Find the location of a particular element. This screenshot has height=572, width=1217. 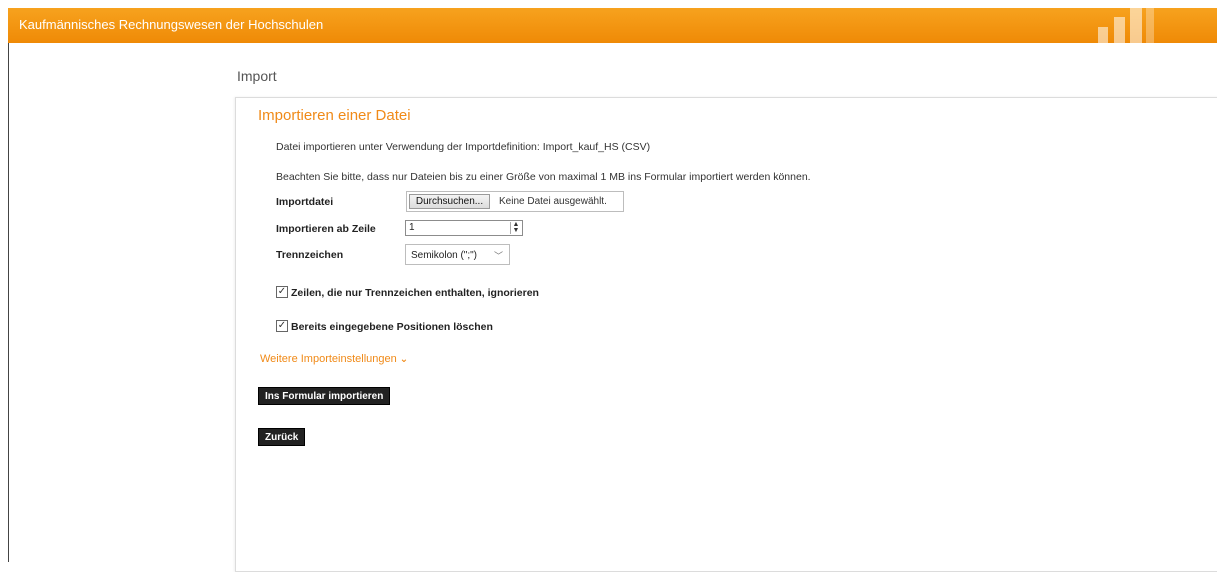

importfile-label: Importdatei is located at coordinates (305, 202).